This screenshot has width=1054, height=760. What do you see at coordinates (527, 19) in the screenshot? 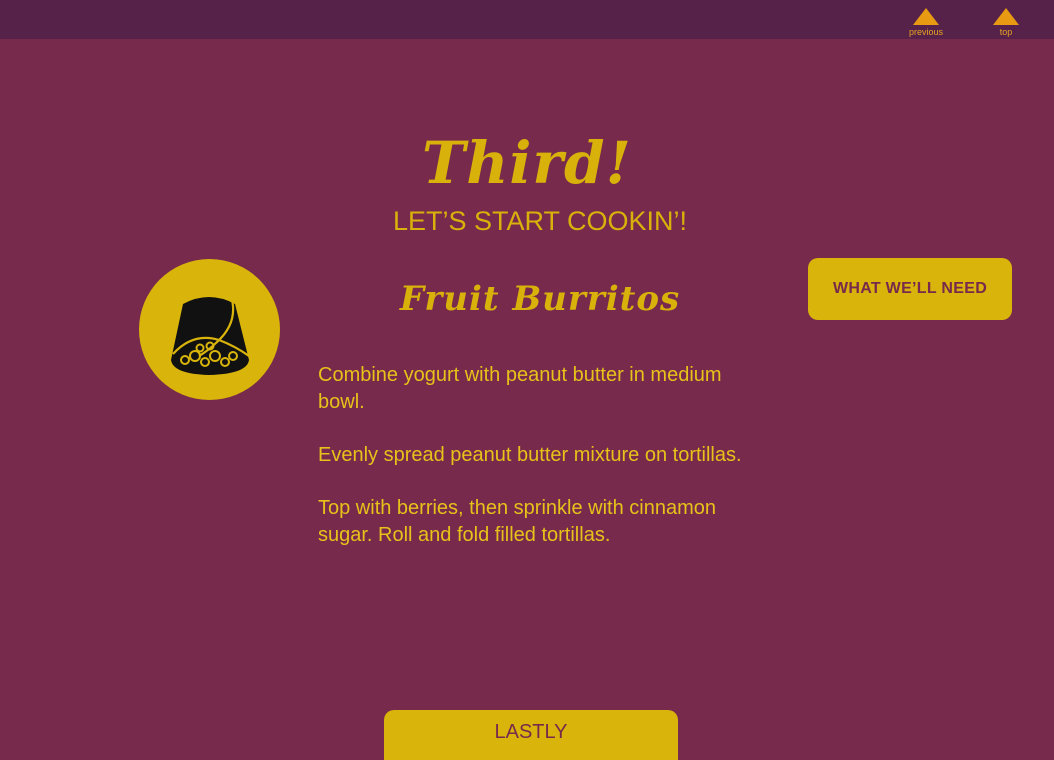
I see `top-bar: previous top` at bounding box center [527, 19].